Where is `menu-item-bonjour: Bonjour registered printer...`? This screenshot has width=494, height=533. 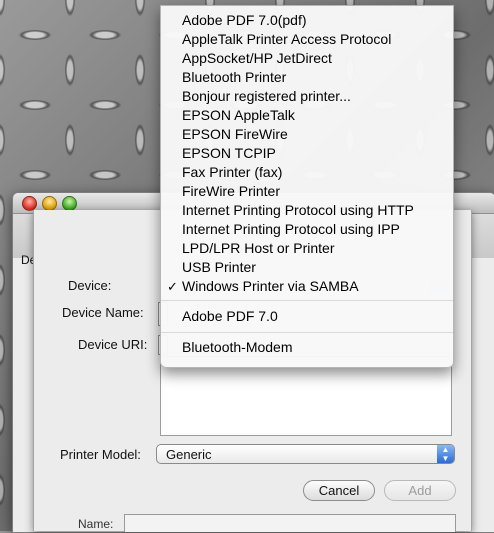 menu-item-bonjour: Bonjour registered printer... is located at coordinates (307, 96).